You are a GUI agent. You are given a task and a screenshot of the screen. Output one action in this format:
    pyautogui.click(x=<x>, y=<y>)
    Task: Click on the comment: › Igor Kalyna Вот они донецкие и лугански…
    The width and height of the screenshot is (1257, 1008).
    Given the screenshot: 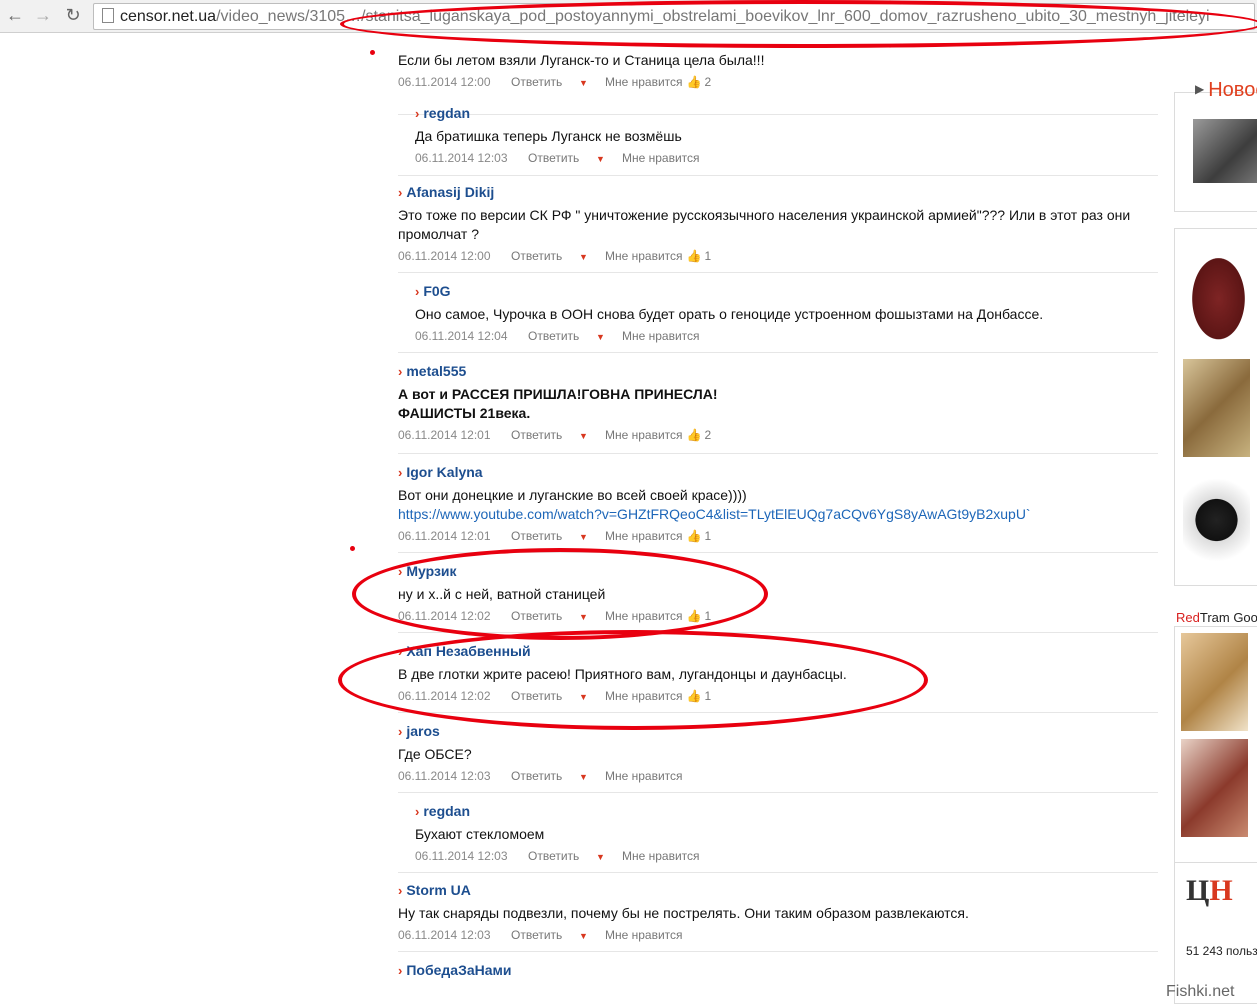 What is the action you would take?
    pyautogui.click(x=773, y=503)
    